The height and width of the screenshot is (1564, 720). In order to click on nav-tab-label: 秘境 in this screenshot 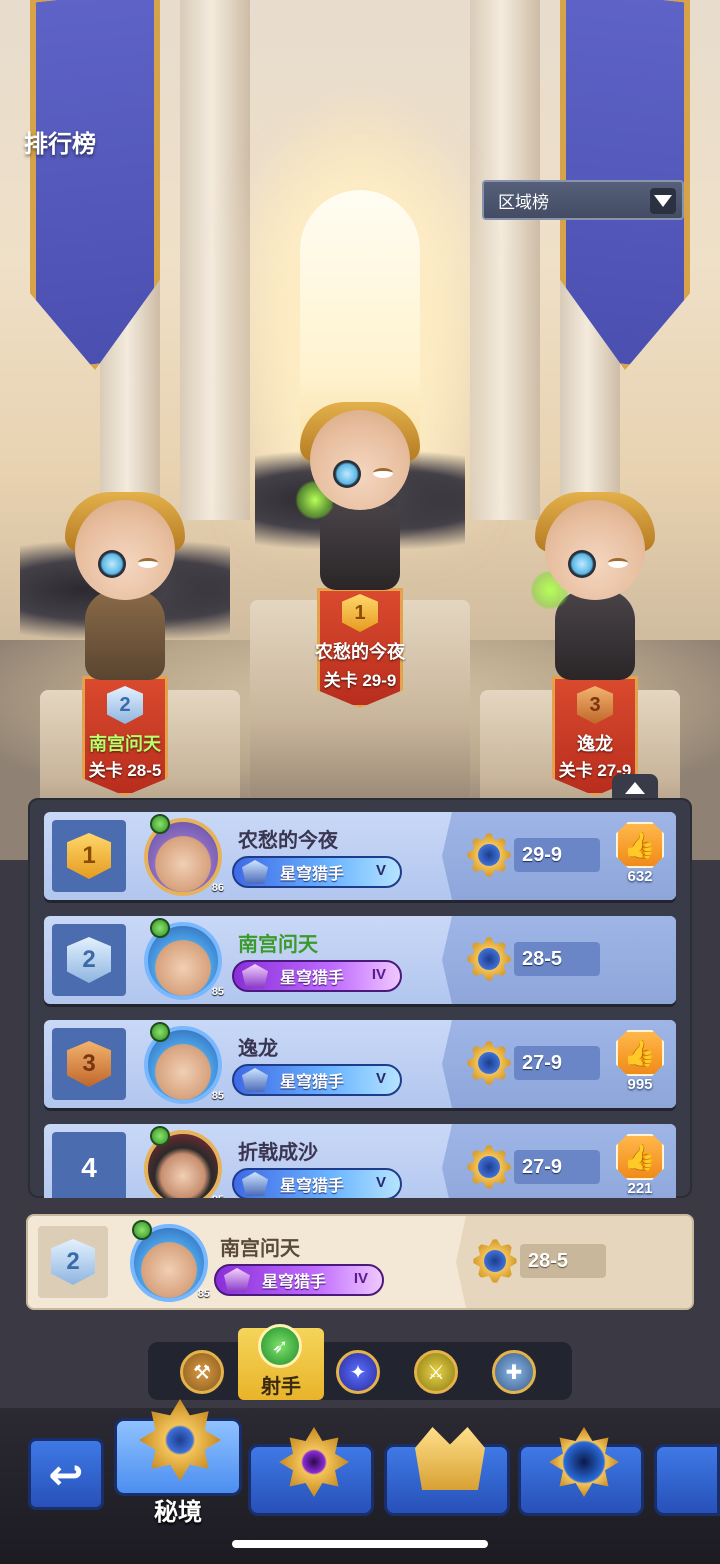, I will do `click(178, 1512)`.